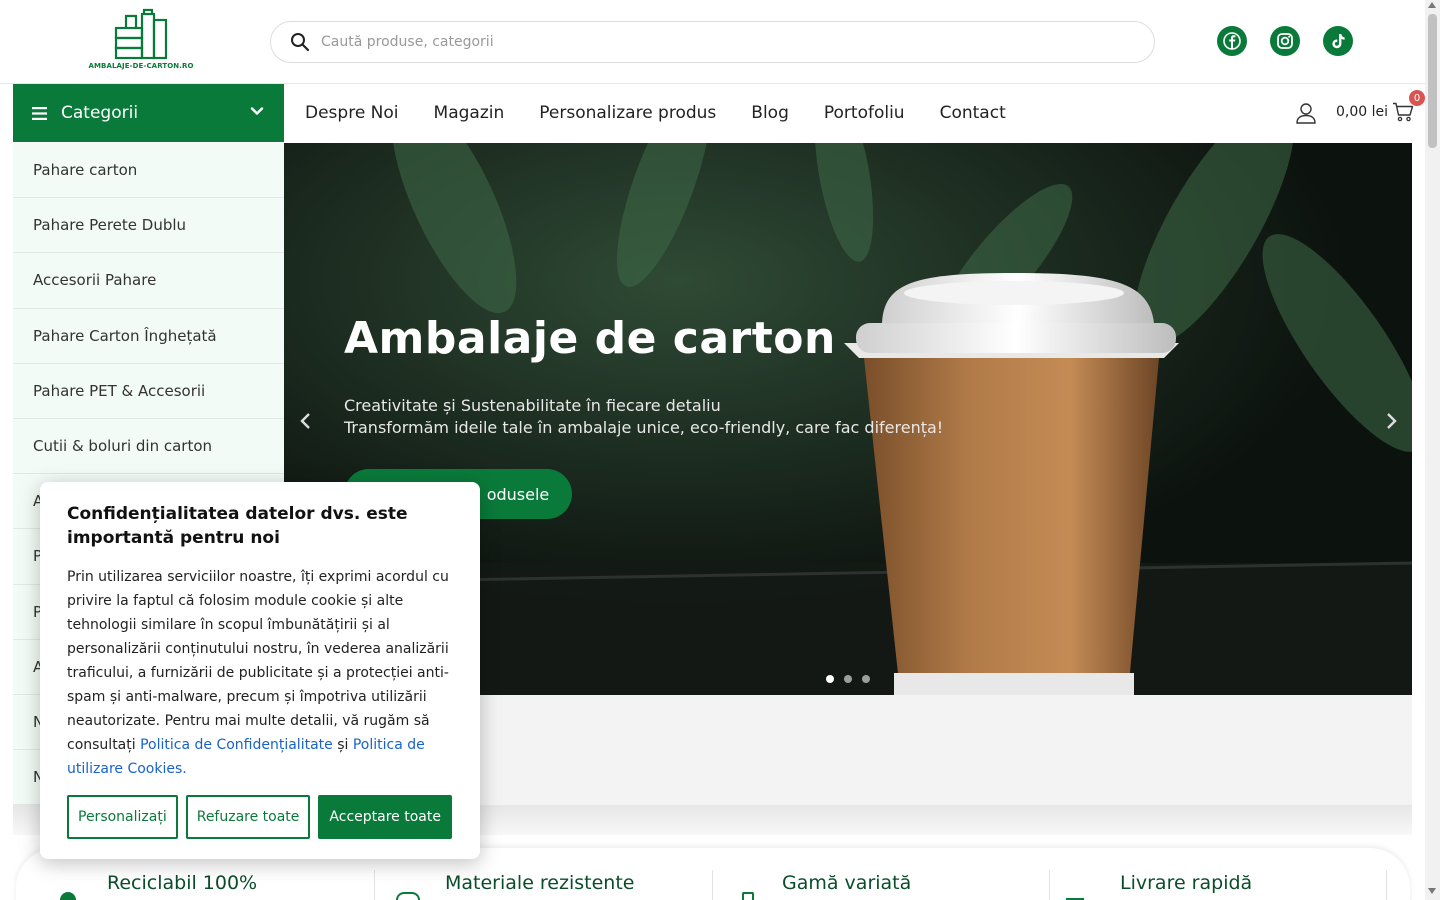  Describe the element at coordinates (469, 113) in the screenshot. I see `menu-item-magazin: Magazin` at that location.